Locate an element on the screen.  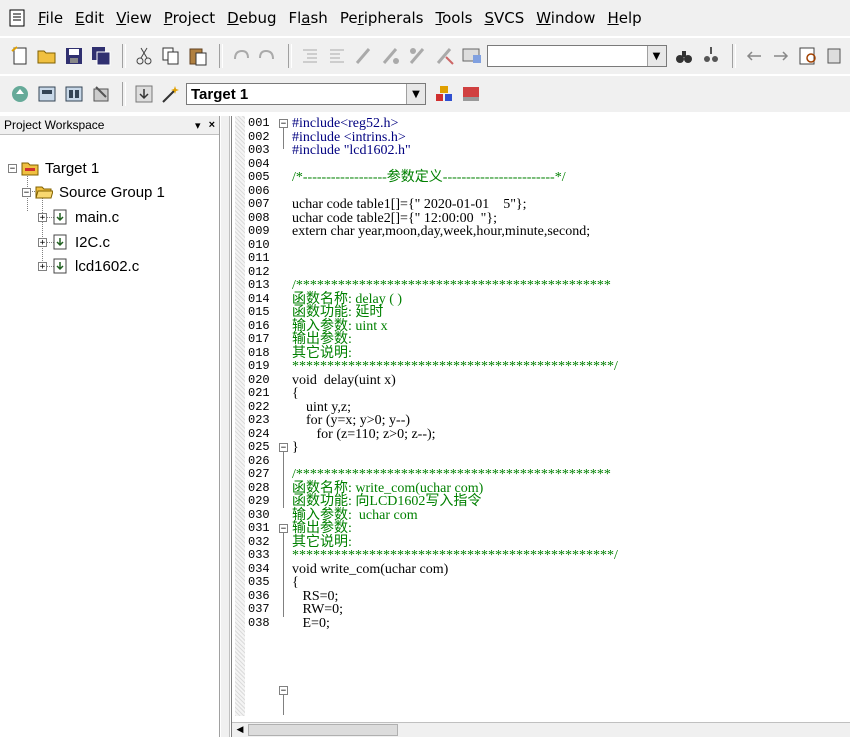
line-number: 005 is located at coordinates (259, 177).